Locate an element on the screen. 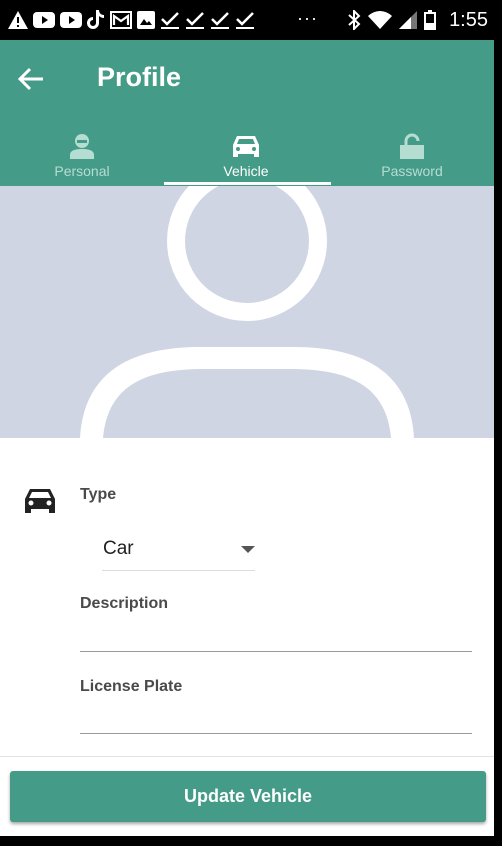  more-notifications: ··· is located at coordinates (307, 18).